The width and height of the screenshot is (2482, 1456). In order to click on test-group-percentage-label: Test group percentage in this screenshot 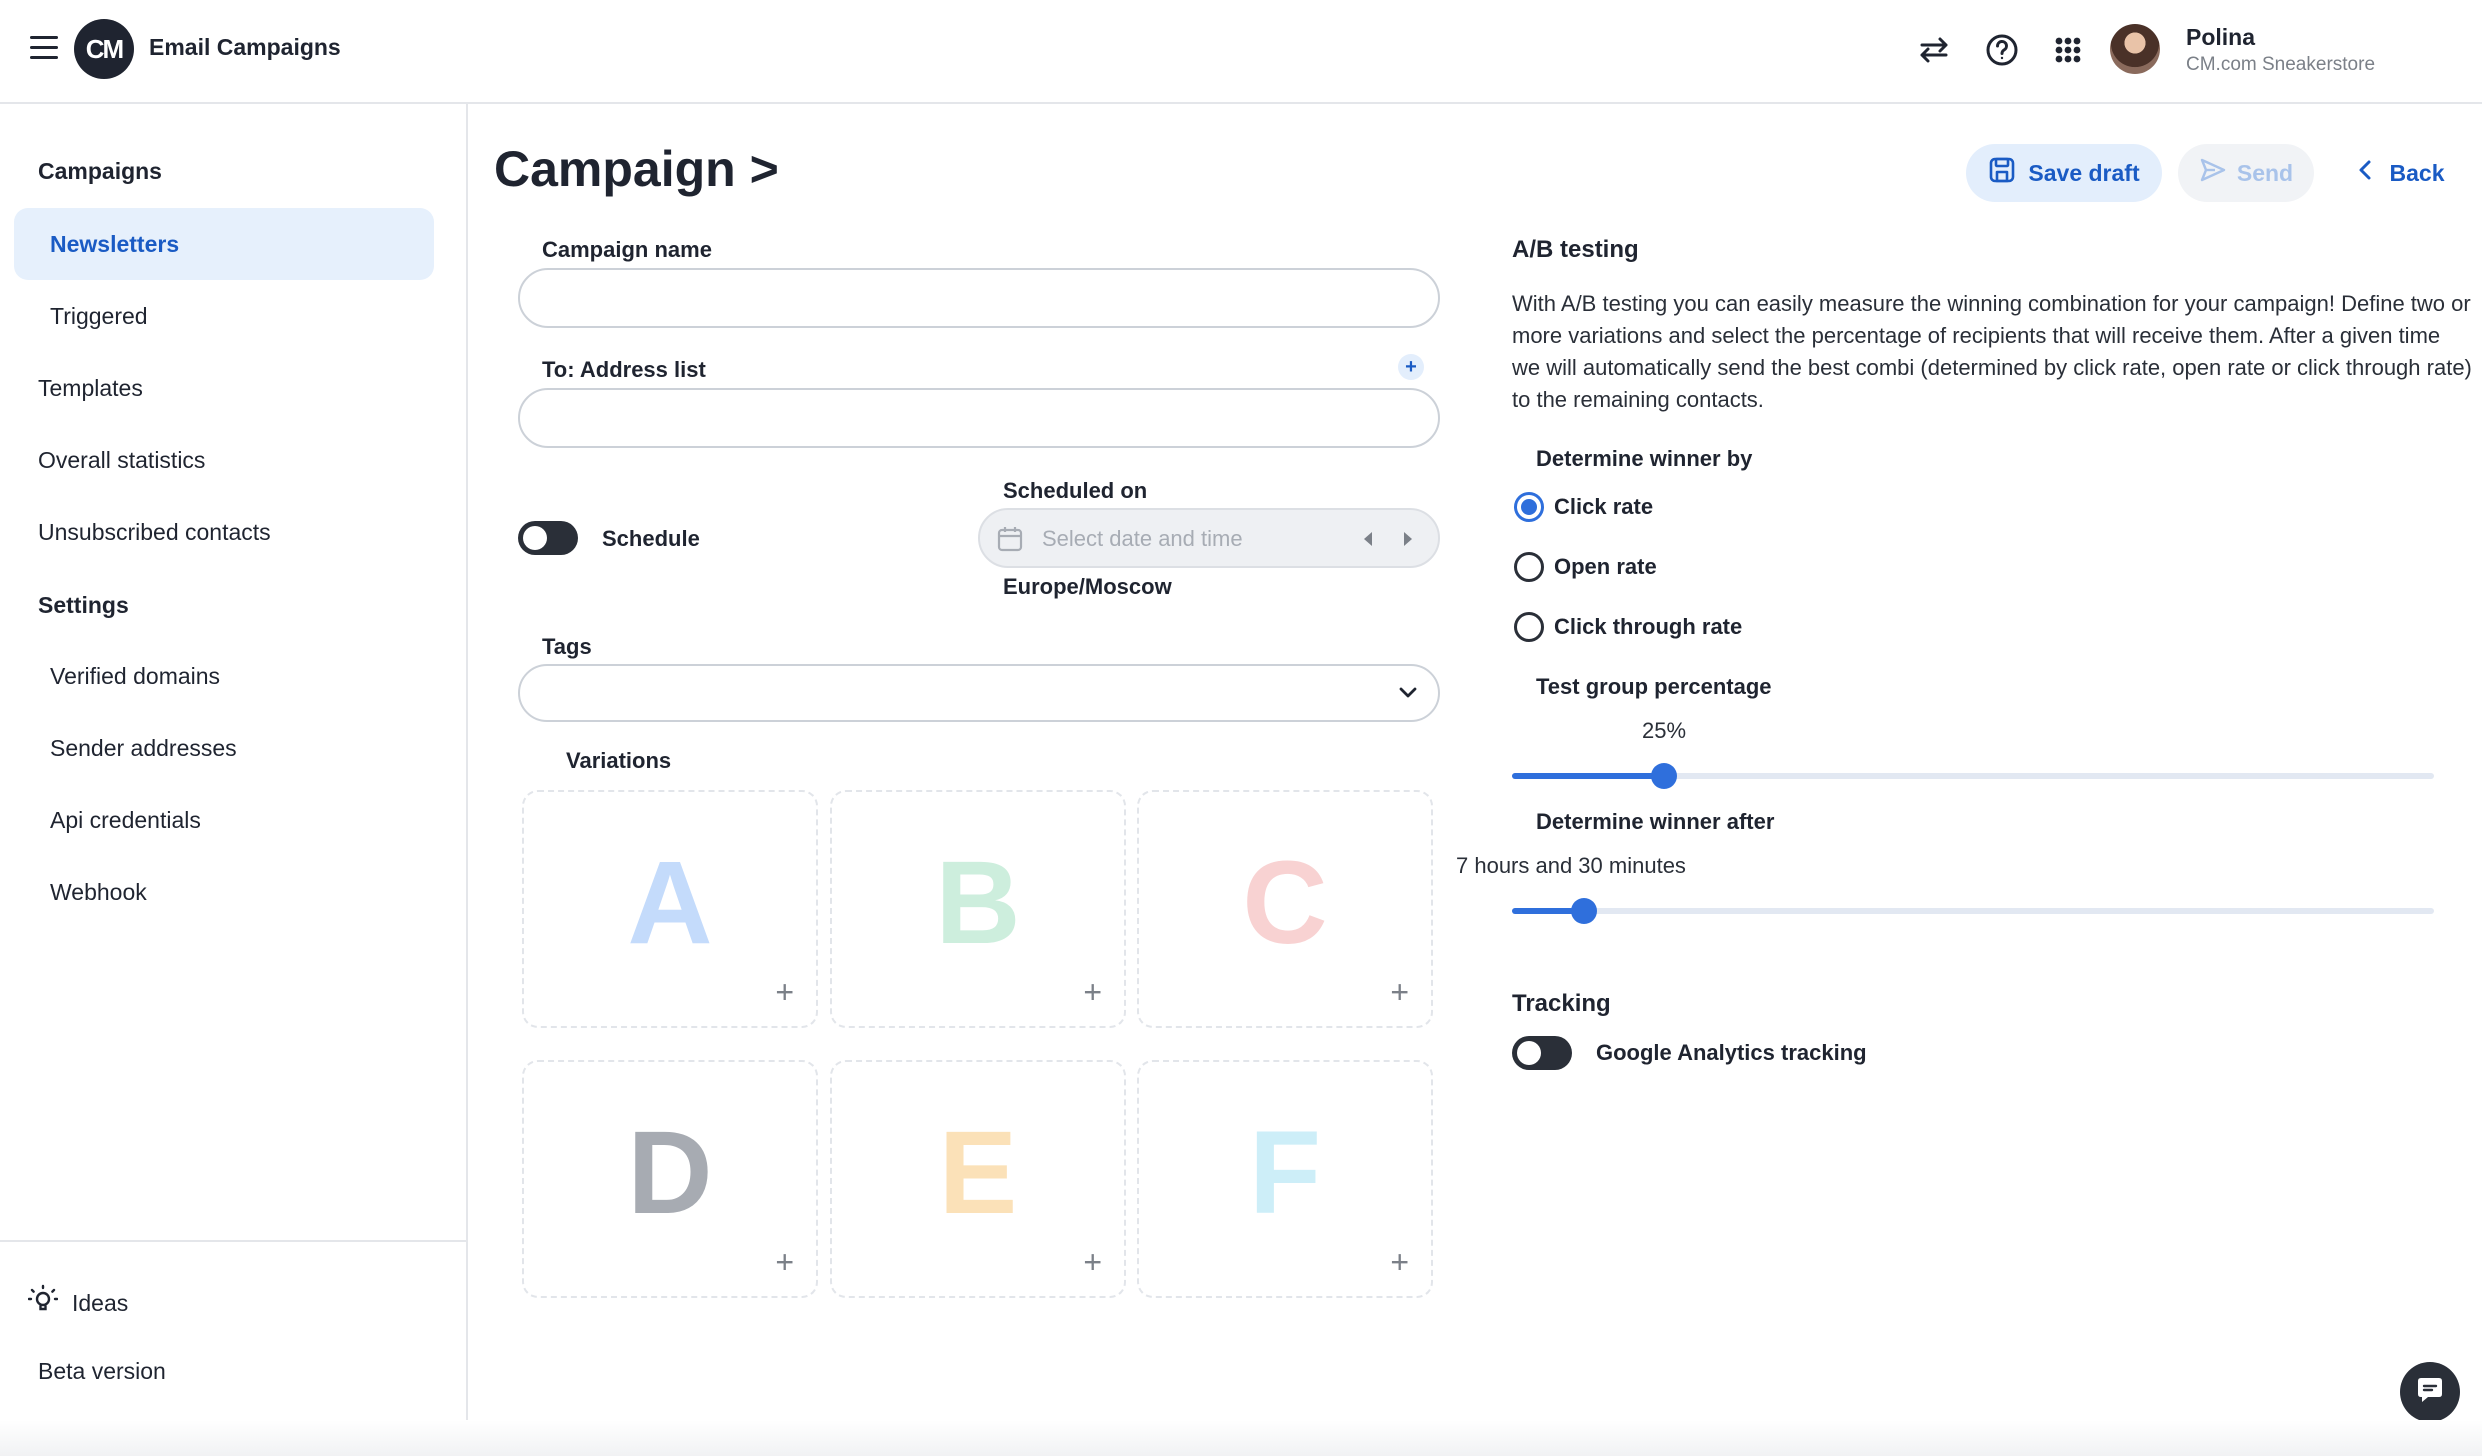, I will do `click(1654, 686)`.